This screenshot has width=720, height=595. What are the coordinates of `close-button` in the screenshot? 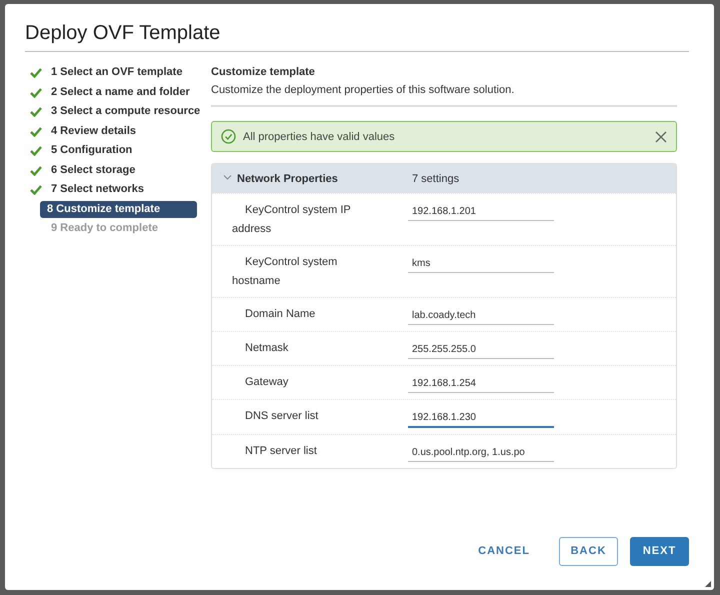 It's located at (661, 136).